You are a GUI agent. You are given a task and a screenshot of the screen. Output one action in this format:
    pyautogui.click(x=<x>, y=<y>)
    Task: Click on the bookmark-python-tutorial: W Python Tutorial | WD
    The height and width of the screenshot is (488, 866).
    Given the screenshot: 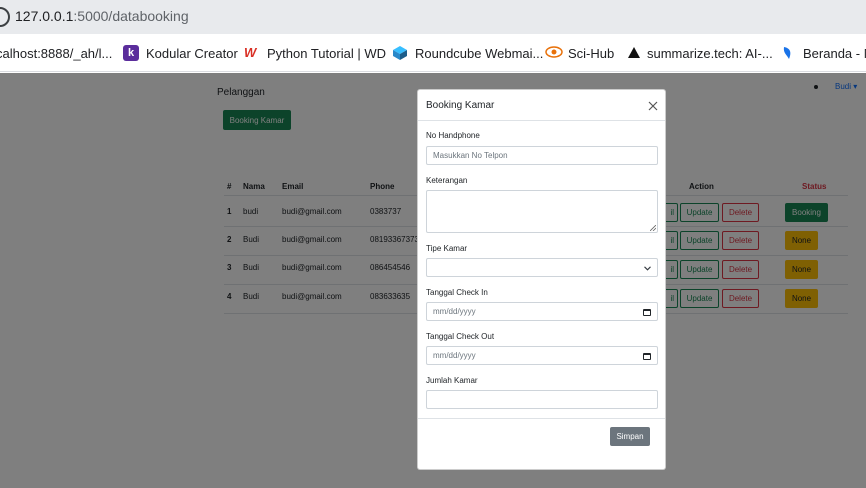 What is the action you would take?
    pyautogui.click(x=315, y=53)
    